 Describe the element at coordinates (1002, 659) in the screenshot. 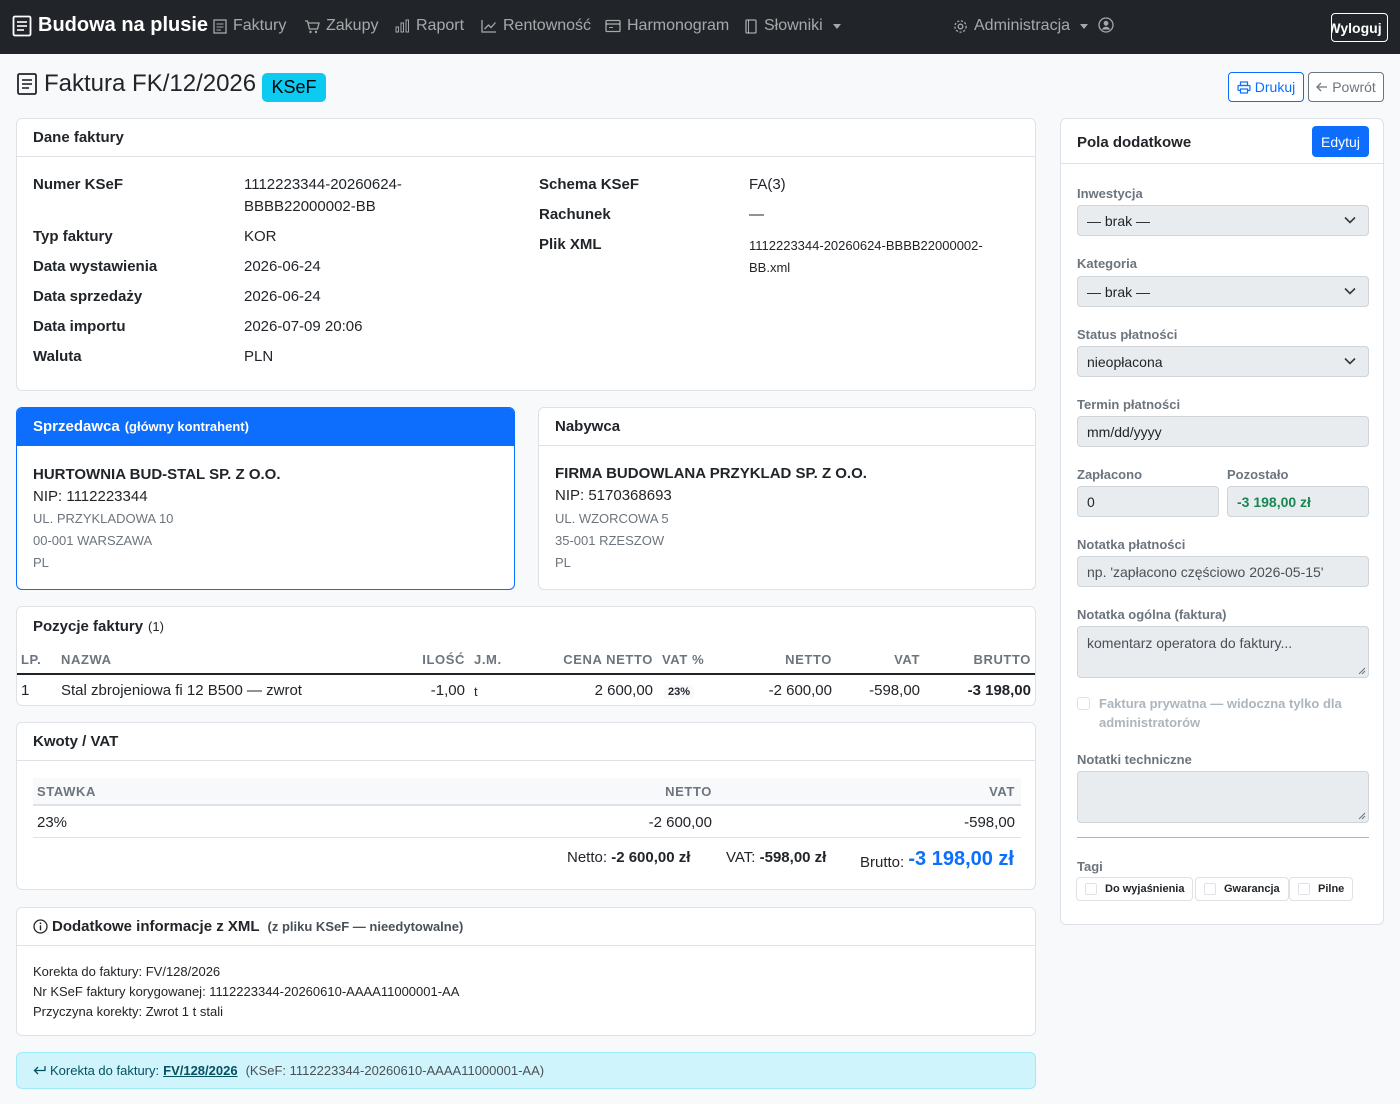

I see `items-col-gross: BRUTTO` at that location.